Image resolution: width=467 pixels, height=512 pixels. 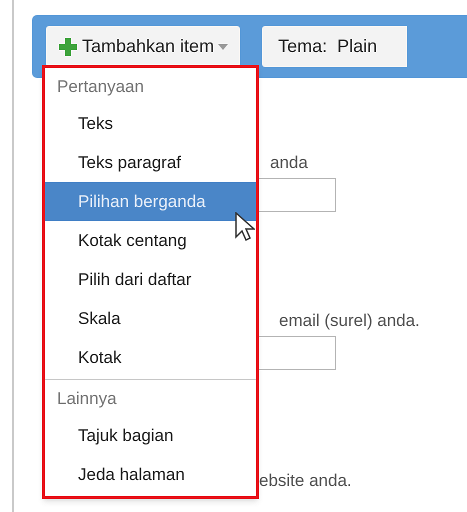 I want to click on menu-section-header: Pertanyaan, so click(x=100, y=87).